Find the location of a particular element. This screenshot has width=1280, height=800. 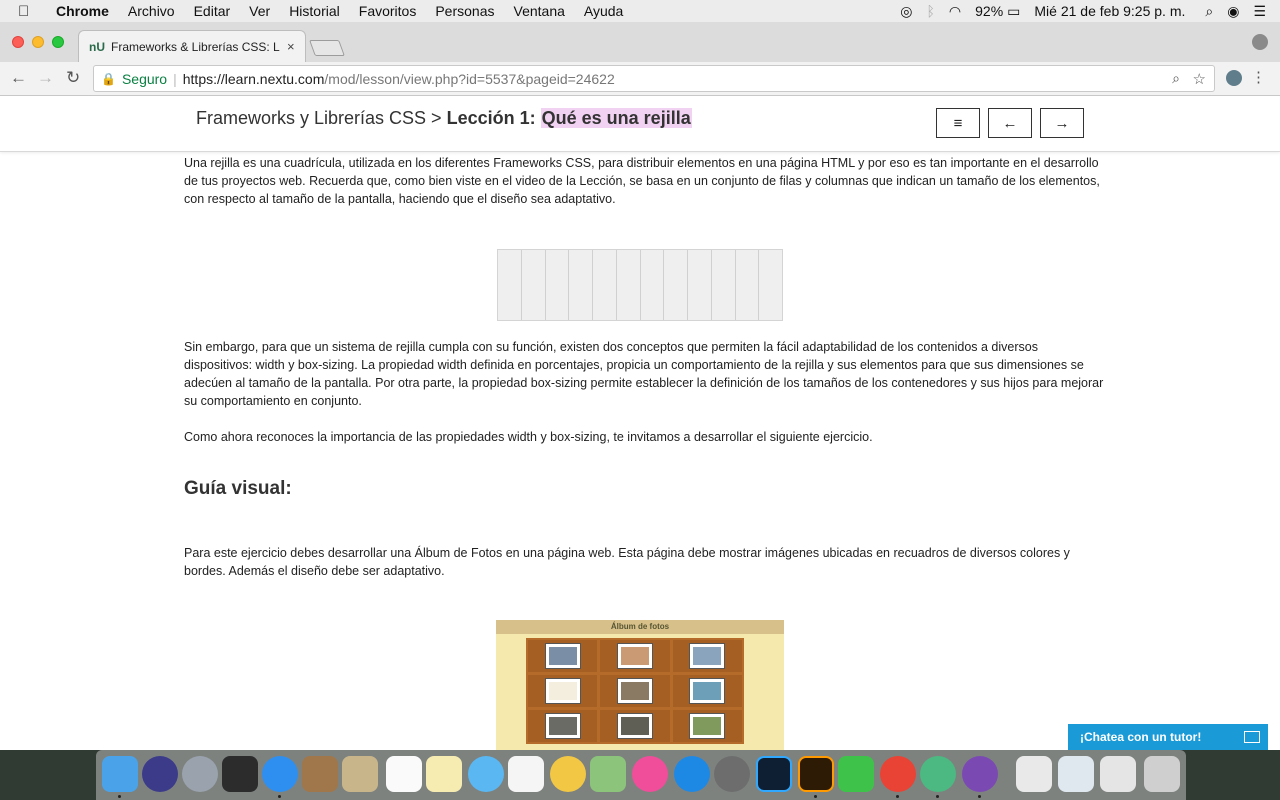

chrome-menu-icon: ⋮ is located at coordinates (1258, 77).